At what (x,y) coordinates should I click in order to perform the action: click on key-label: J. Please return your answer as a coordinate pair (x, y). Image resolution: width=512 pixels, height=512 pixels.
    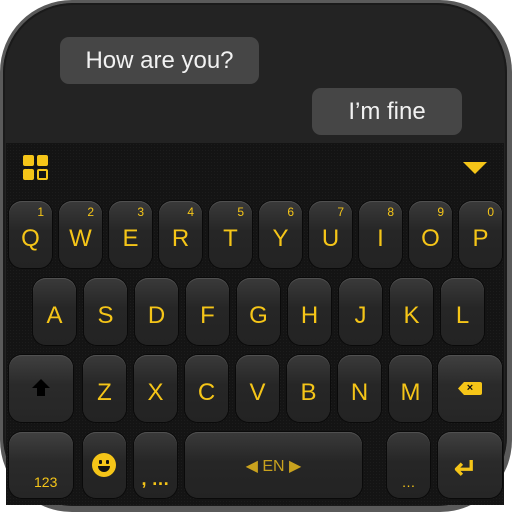
    Looking at the image, I should click on (360, 315).